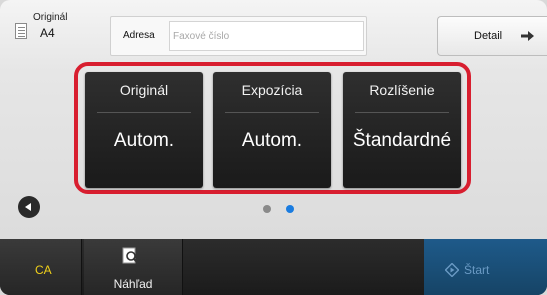 Image resolution: width=547 pixels, height=295 pixels. I want to click on back-arrow-icon, so click(29, 207).